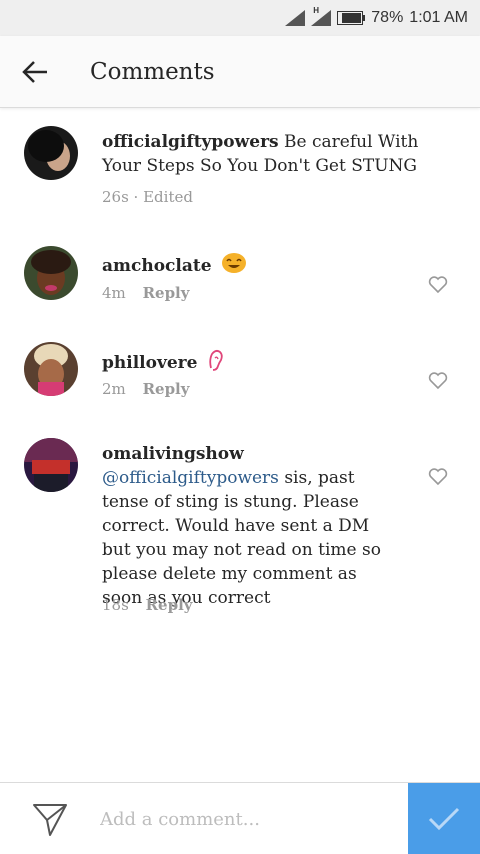  What do you see at coordinates (149, 363) in the screenshot?
I see `username: phillovere` at bounding box center [149, 363].